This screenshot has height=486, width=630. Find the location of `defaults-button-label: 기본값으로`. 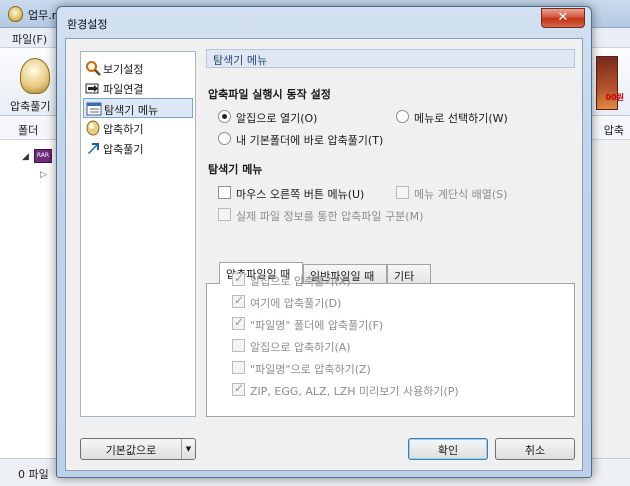

defaults-button-label: 기본값으로 is located at coordinates (131, 450).